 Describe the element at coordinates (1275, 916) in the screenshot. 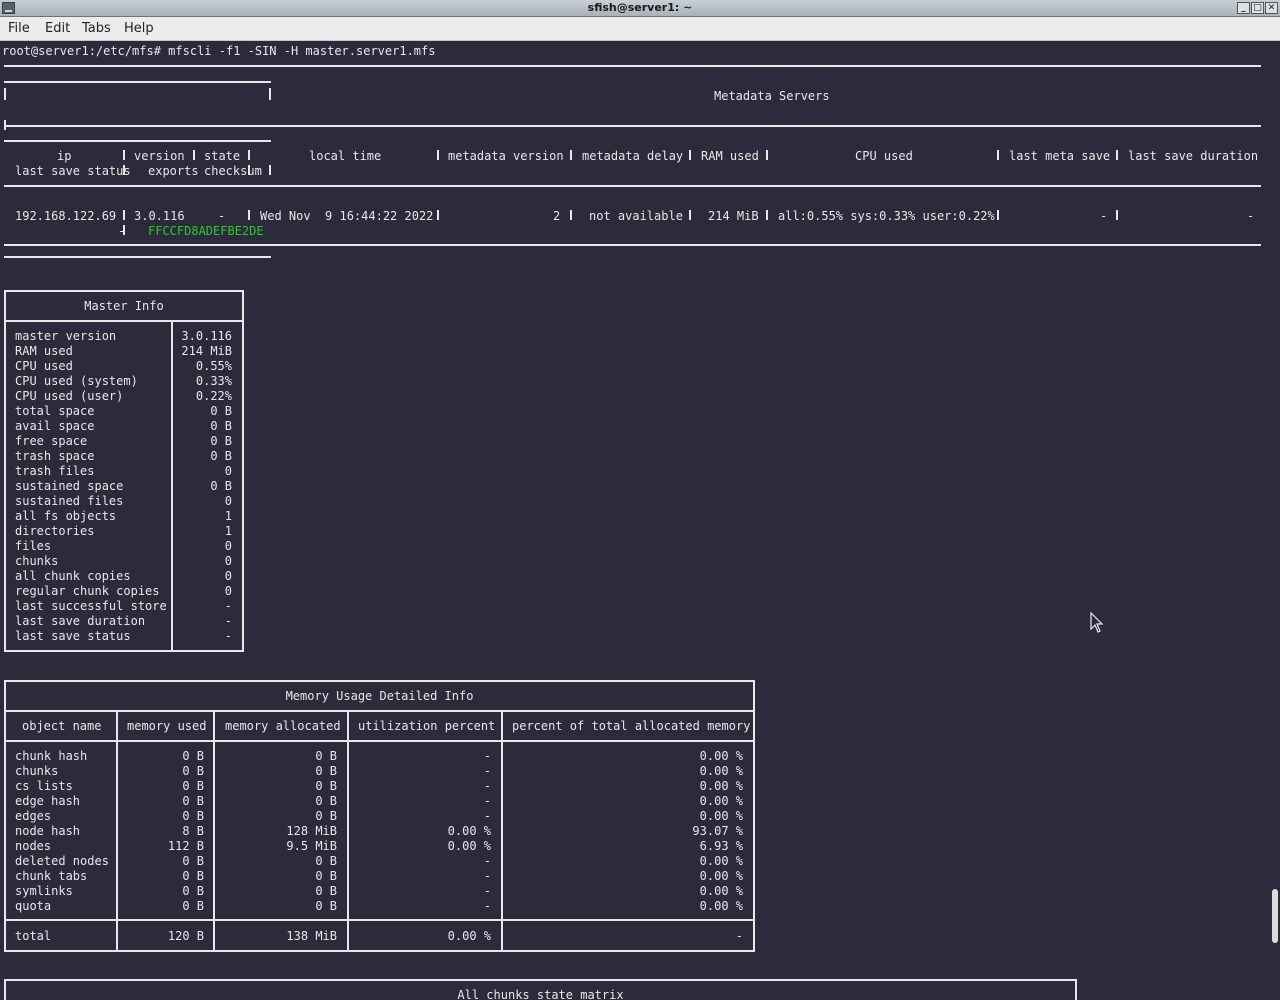

I see `scrollbar-thumb` at that location.